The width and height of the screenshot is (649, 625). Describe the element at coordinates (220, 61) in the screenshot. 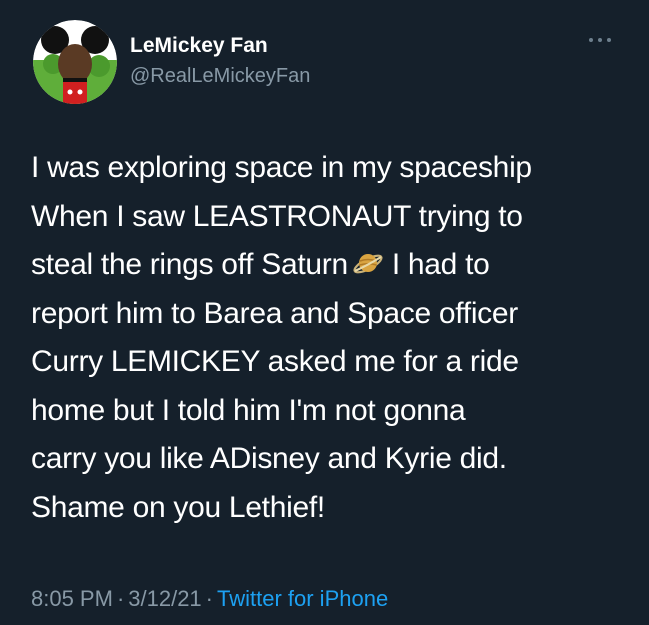

I see `tweet-header: LeMickey Fan @RealLeMickeyFan` at that location.